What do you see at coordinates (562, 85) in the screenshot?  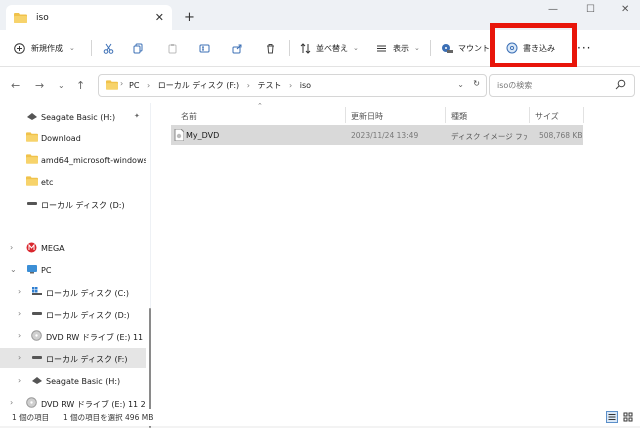 I see `search-box: isoの検索` at bounding box center [562, 85].